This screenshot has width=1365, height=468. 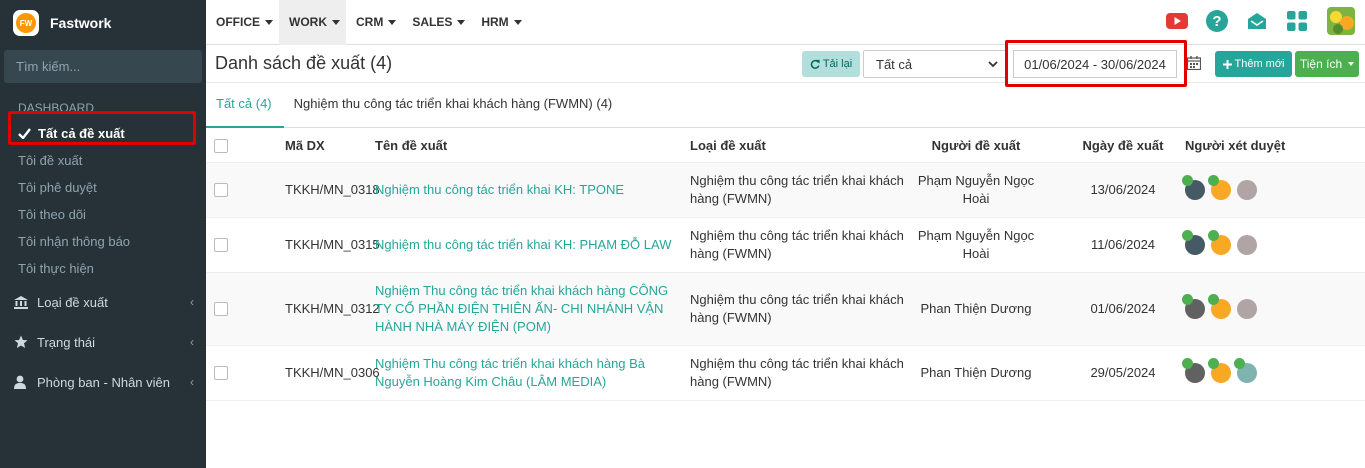 What do you see at coordinates (530, 190) in the screenshot?
I see `row-name-link: Nghiệm thu công tác triển khai KH: TPONE` at bounding box center [530, 190].